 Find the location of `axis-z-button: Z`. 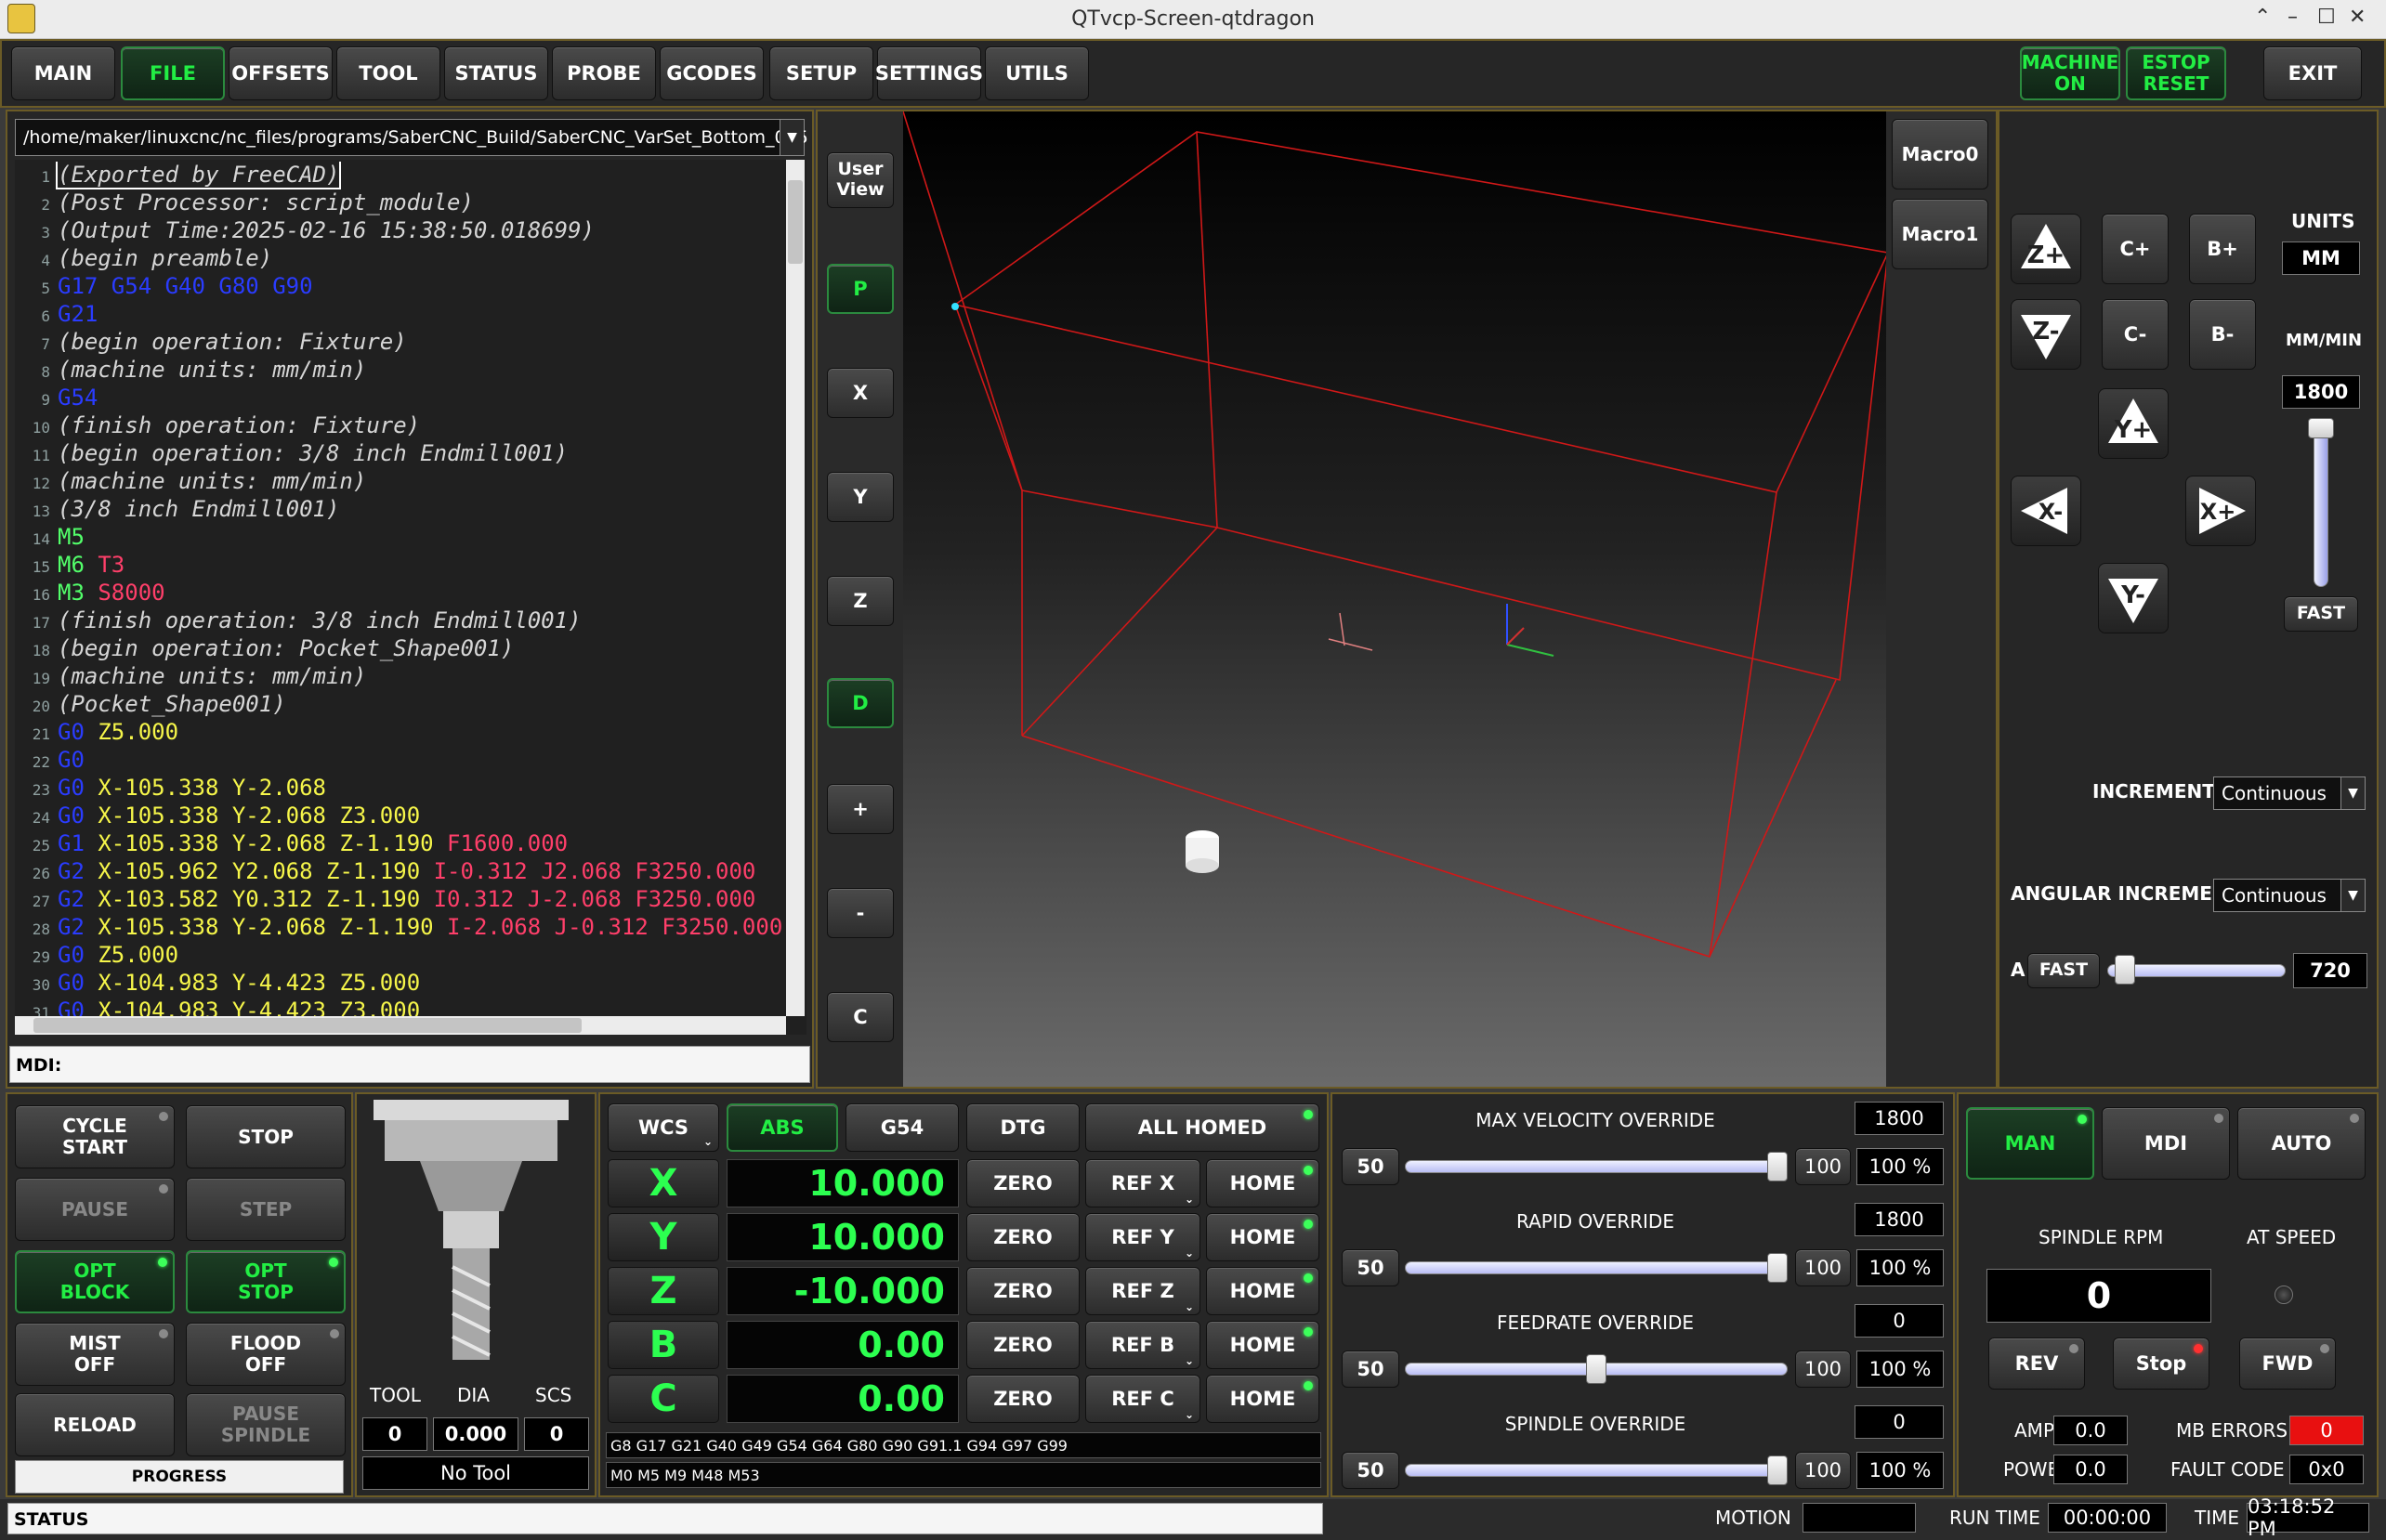

axis-z-button: Z is located at coordinates (663, 1291).